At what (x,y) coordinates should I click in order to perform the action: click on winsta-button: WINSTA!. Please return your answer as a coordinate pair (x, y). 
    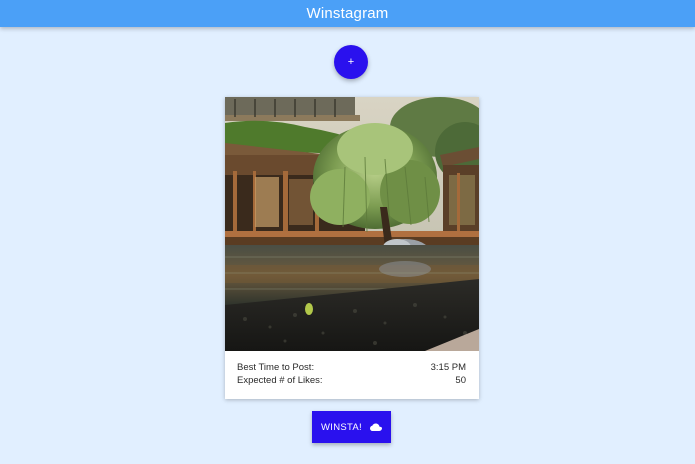
    Looking at the image, I should click on (351, 427).